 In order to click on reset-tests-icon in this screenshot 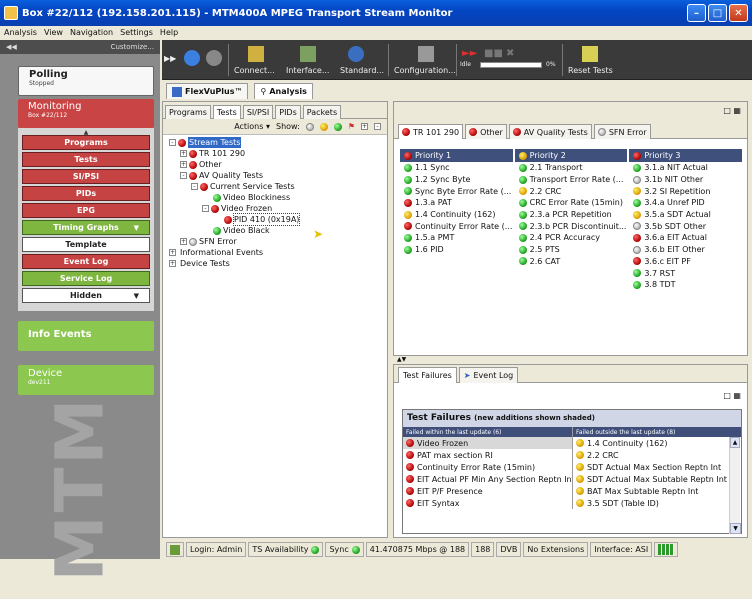, I will do `click(590, 54)`.